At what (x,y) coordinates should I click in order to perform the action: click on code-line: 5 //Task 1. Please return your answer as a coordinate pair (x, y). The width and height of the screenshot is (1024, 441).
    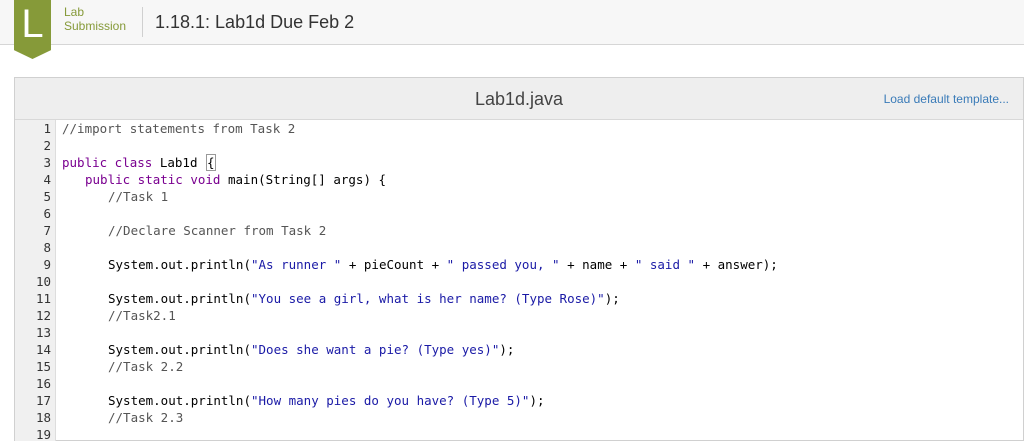
    Looking at the image, I should click on (519, 196).